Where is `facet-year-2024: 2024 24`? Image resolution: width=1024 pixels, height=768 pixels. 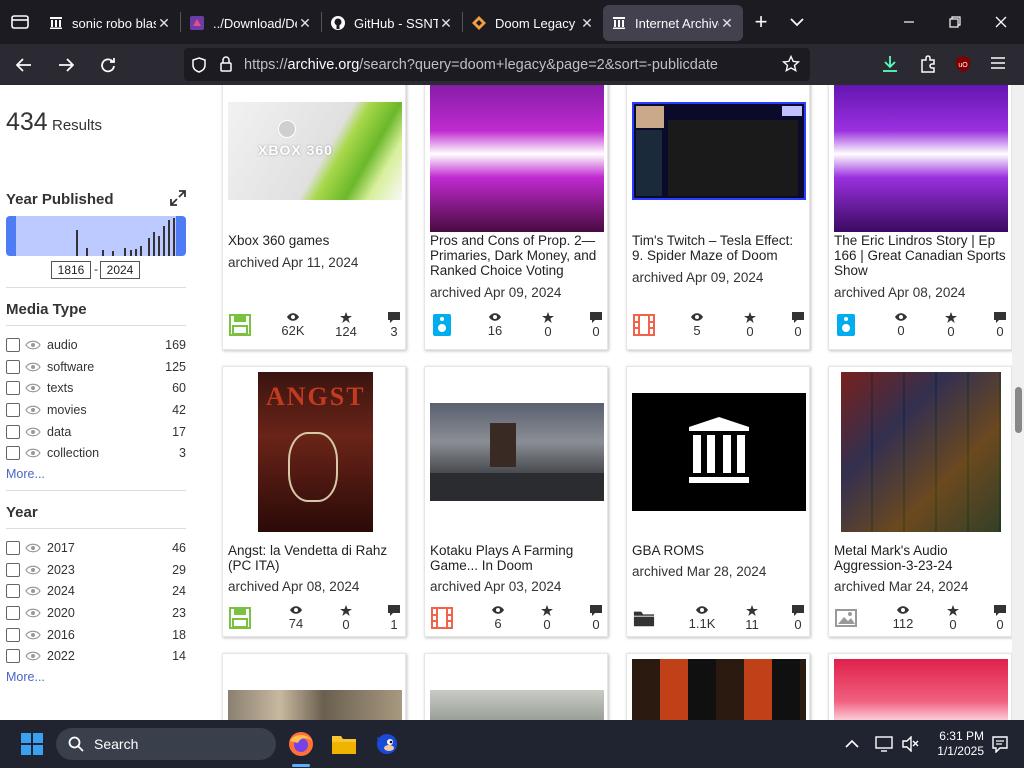
facet-year-2024: 2024 24 is located at coordinates (96, 591).